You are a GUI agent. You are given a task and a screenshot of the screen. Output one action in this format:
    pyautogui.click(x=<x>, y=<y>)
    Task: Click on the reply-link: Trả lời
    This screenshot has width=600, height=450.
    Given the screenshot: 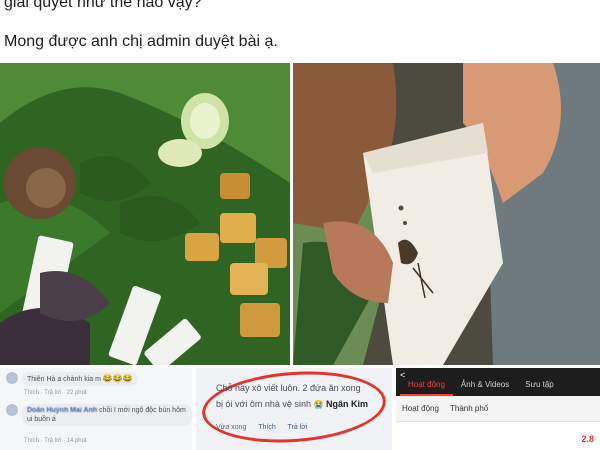 What is the action you would take?
    pyautogui.click(x=298, y=427)
    